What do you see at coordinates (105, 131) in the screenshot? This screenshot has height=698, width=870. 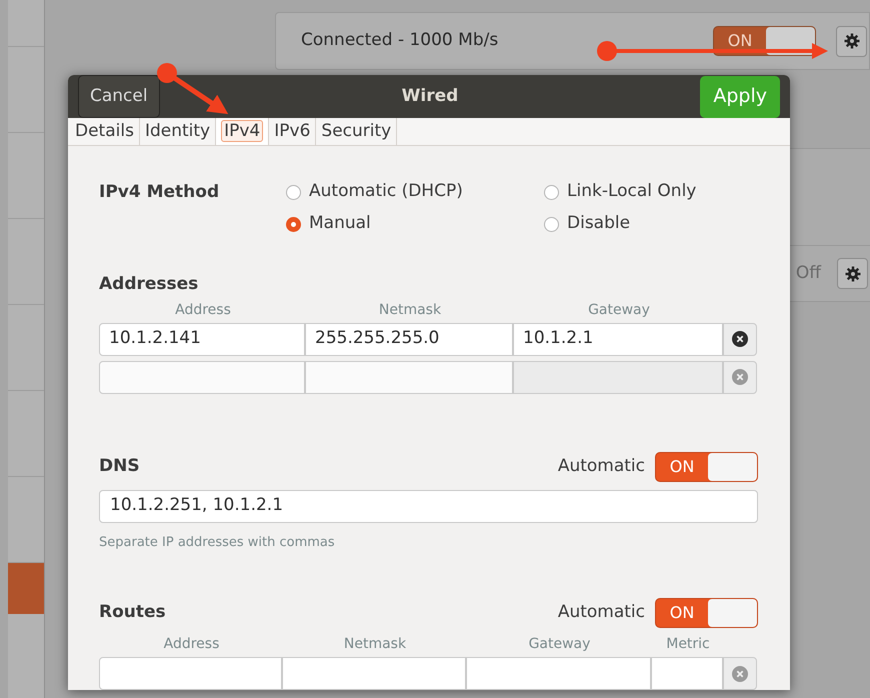 I see `tab: Details` at bounding box center [105, 131].